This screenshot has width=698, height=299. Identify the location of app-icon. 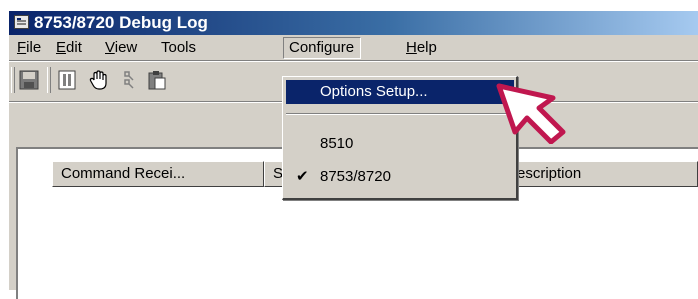
(21, 22).